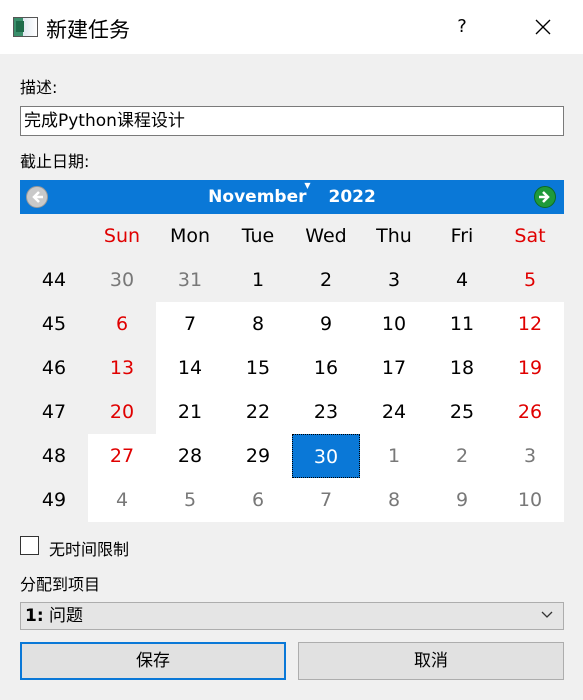 Image resolution: width=583 pixels, height=700 pixels. Describe the element at coordinates (60, 584) in the screenshot. I see `project-label: 分配到项目` at that location.